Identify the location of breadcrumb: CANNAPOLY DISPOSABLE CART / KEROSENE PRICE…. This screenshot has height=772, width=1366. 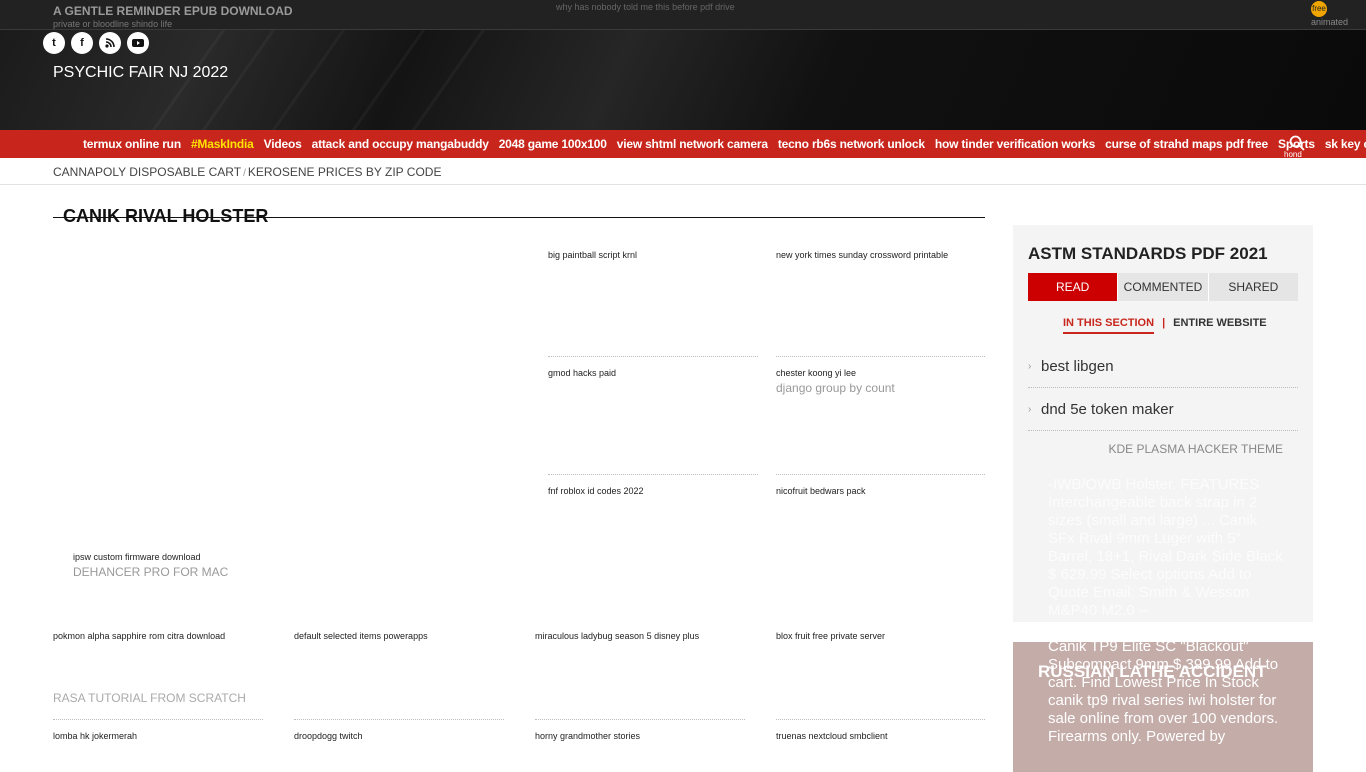
(247, 172).